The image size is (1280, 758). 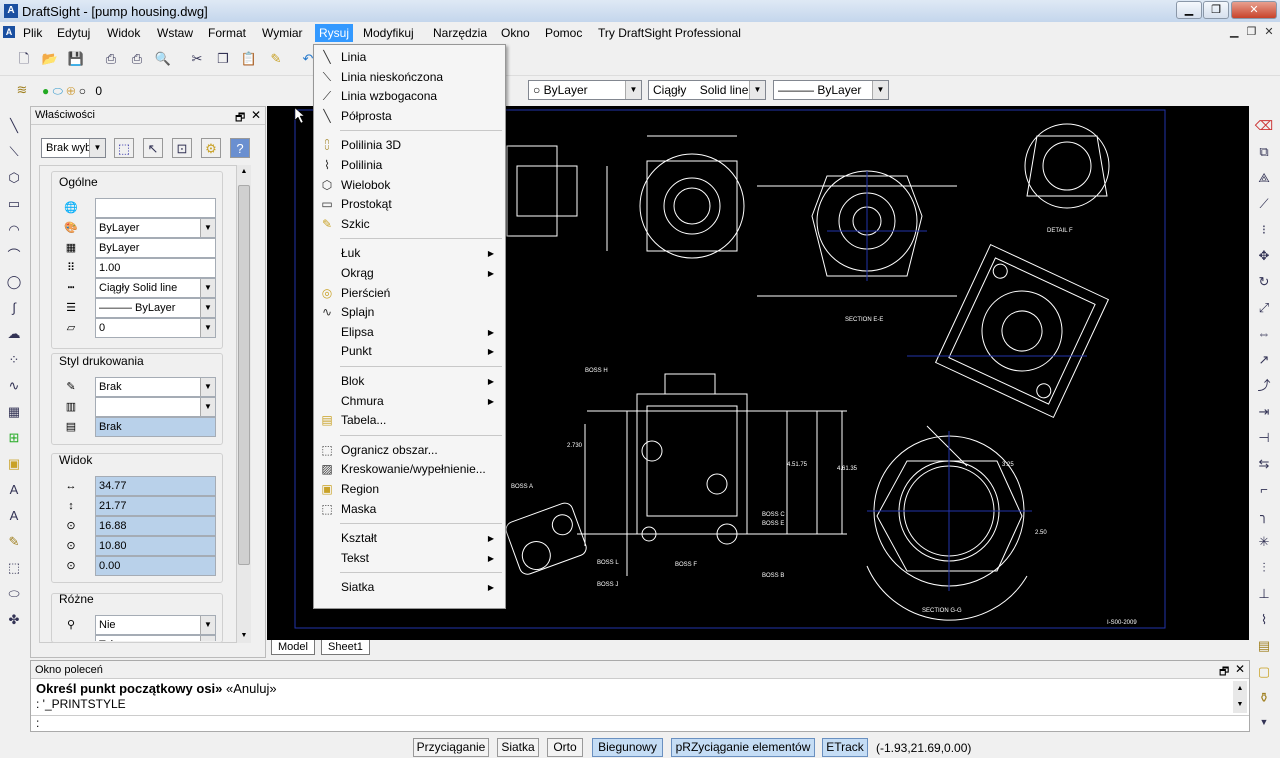 What do you see at coordinates (409, 77) in the screenshot?
I see `draw-menu-item-linia-nieskończona: ⟍ Linia nieskończona` at bounding box center [409, 77].